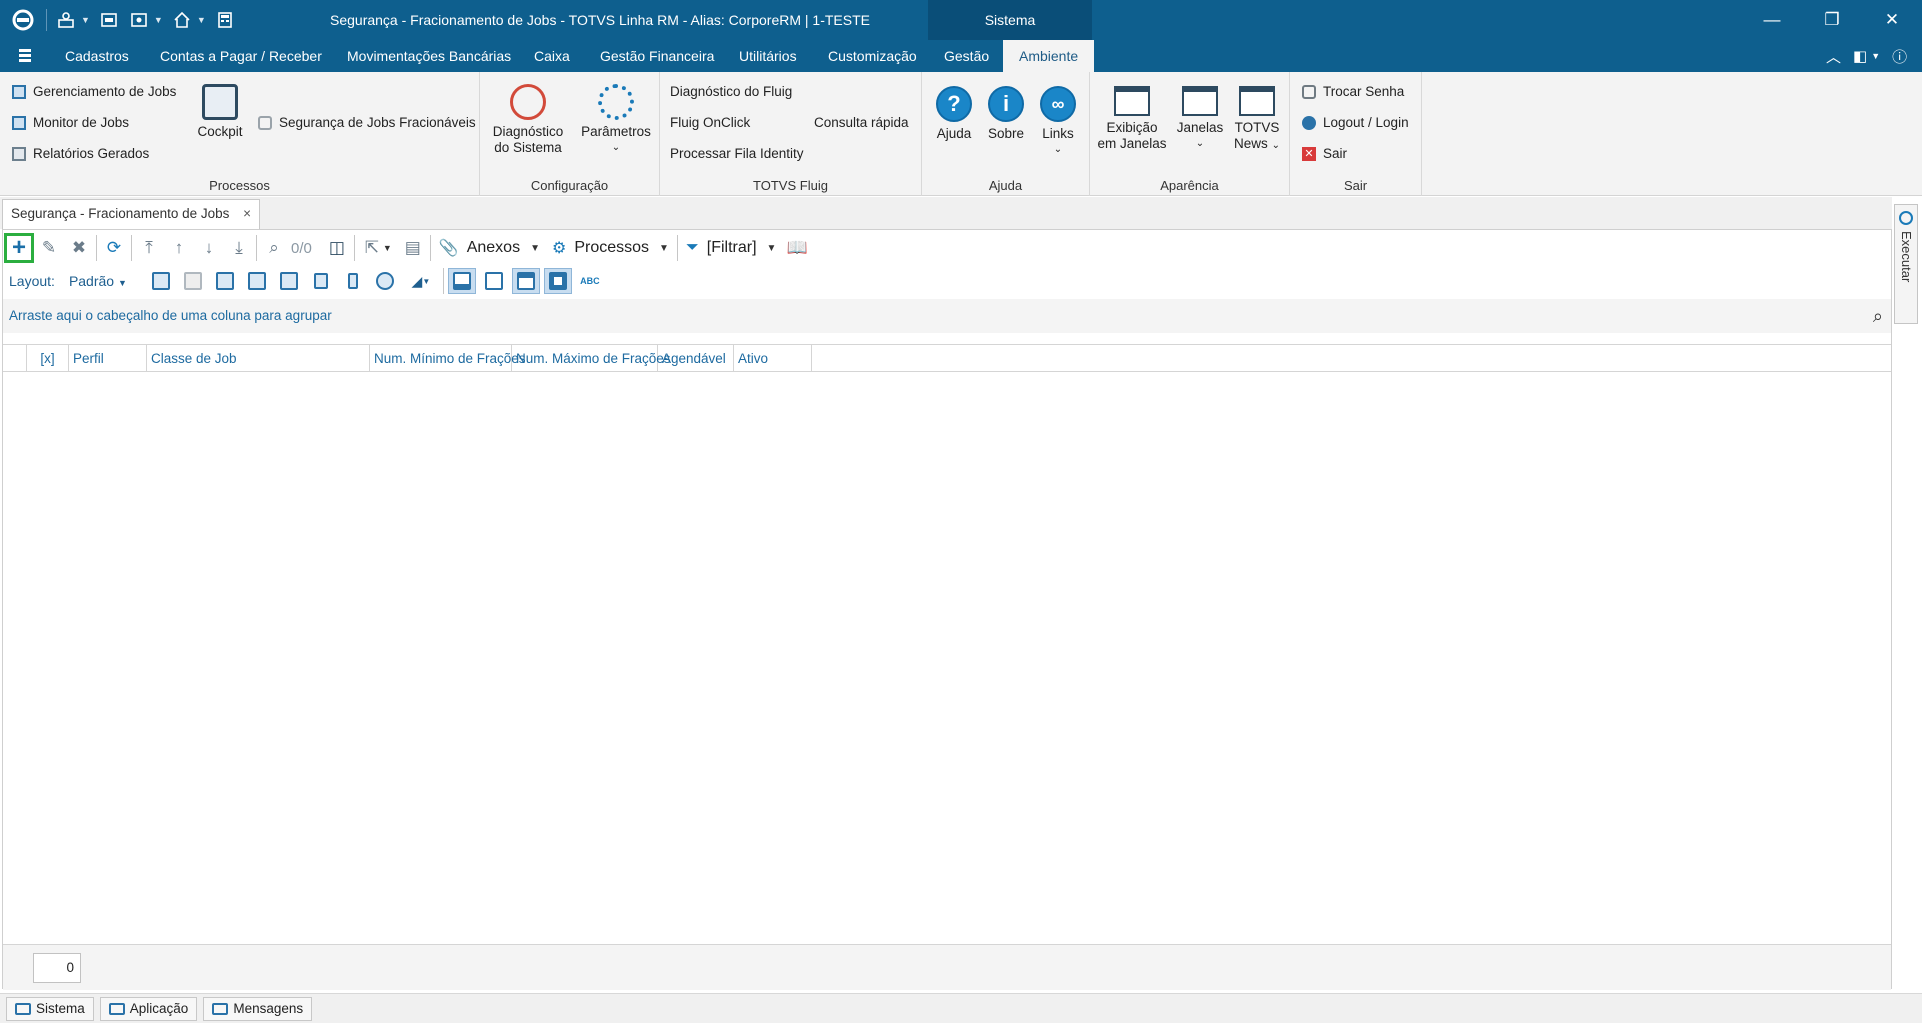 The width and height of the screenshot is (1922, 1023). What do you see at coordinates (23, 20) in the screenshot?
I see `totvs-logo-icon` at bounding box center [23, 20].